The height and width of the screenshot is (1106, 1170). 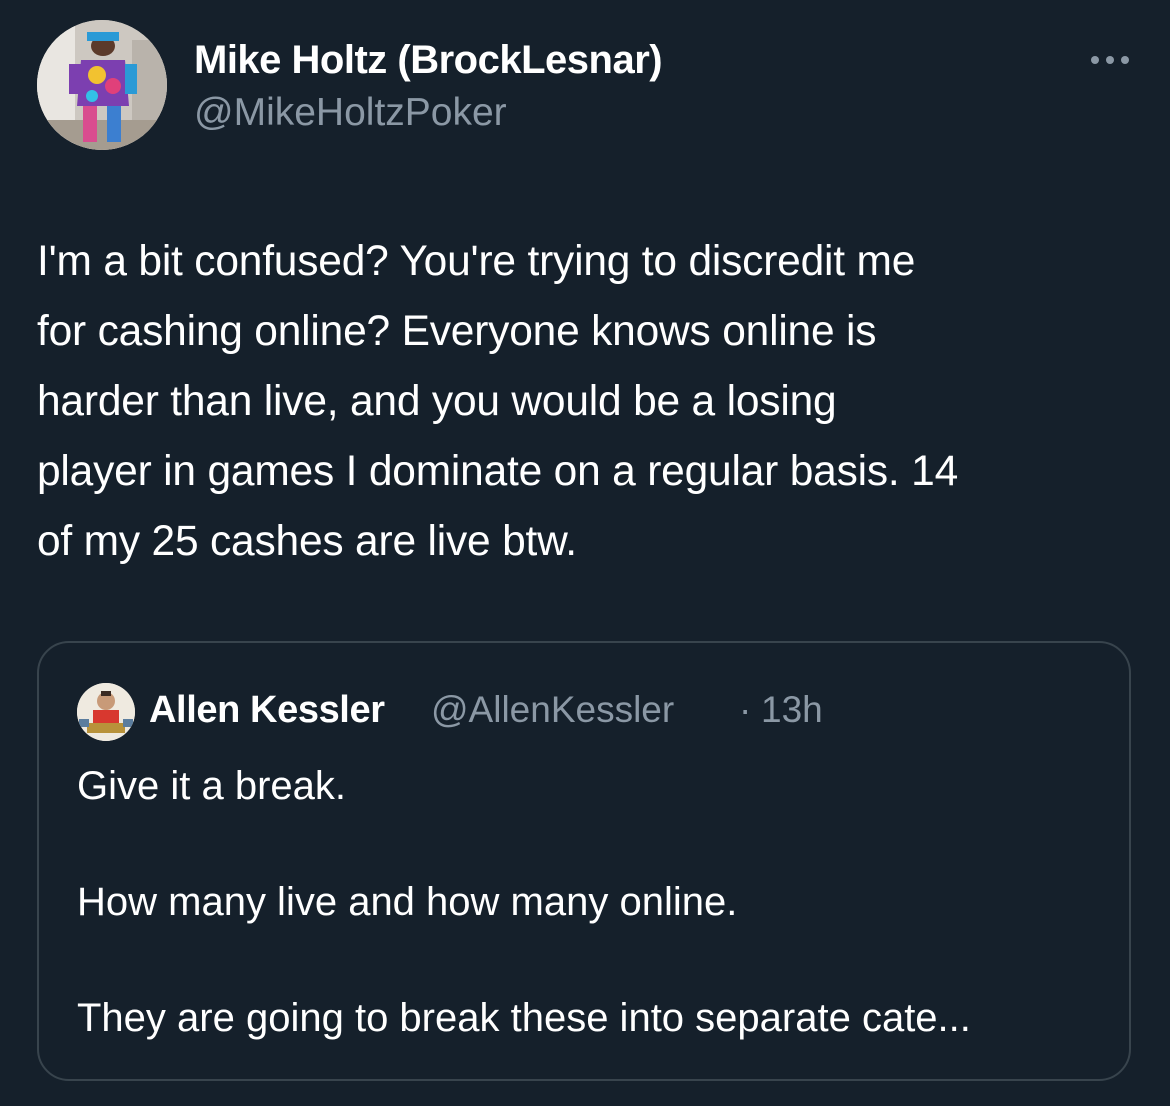 I want to click on quoted-paragraph: Give it a break., so click(x=212, y=786).